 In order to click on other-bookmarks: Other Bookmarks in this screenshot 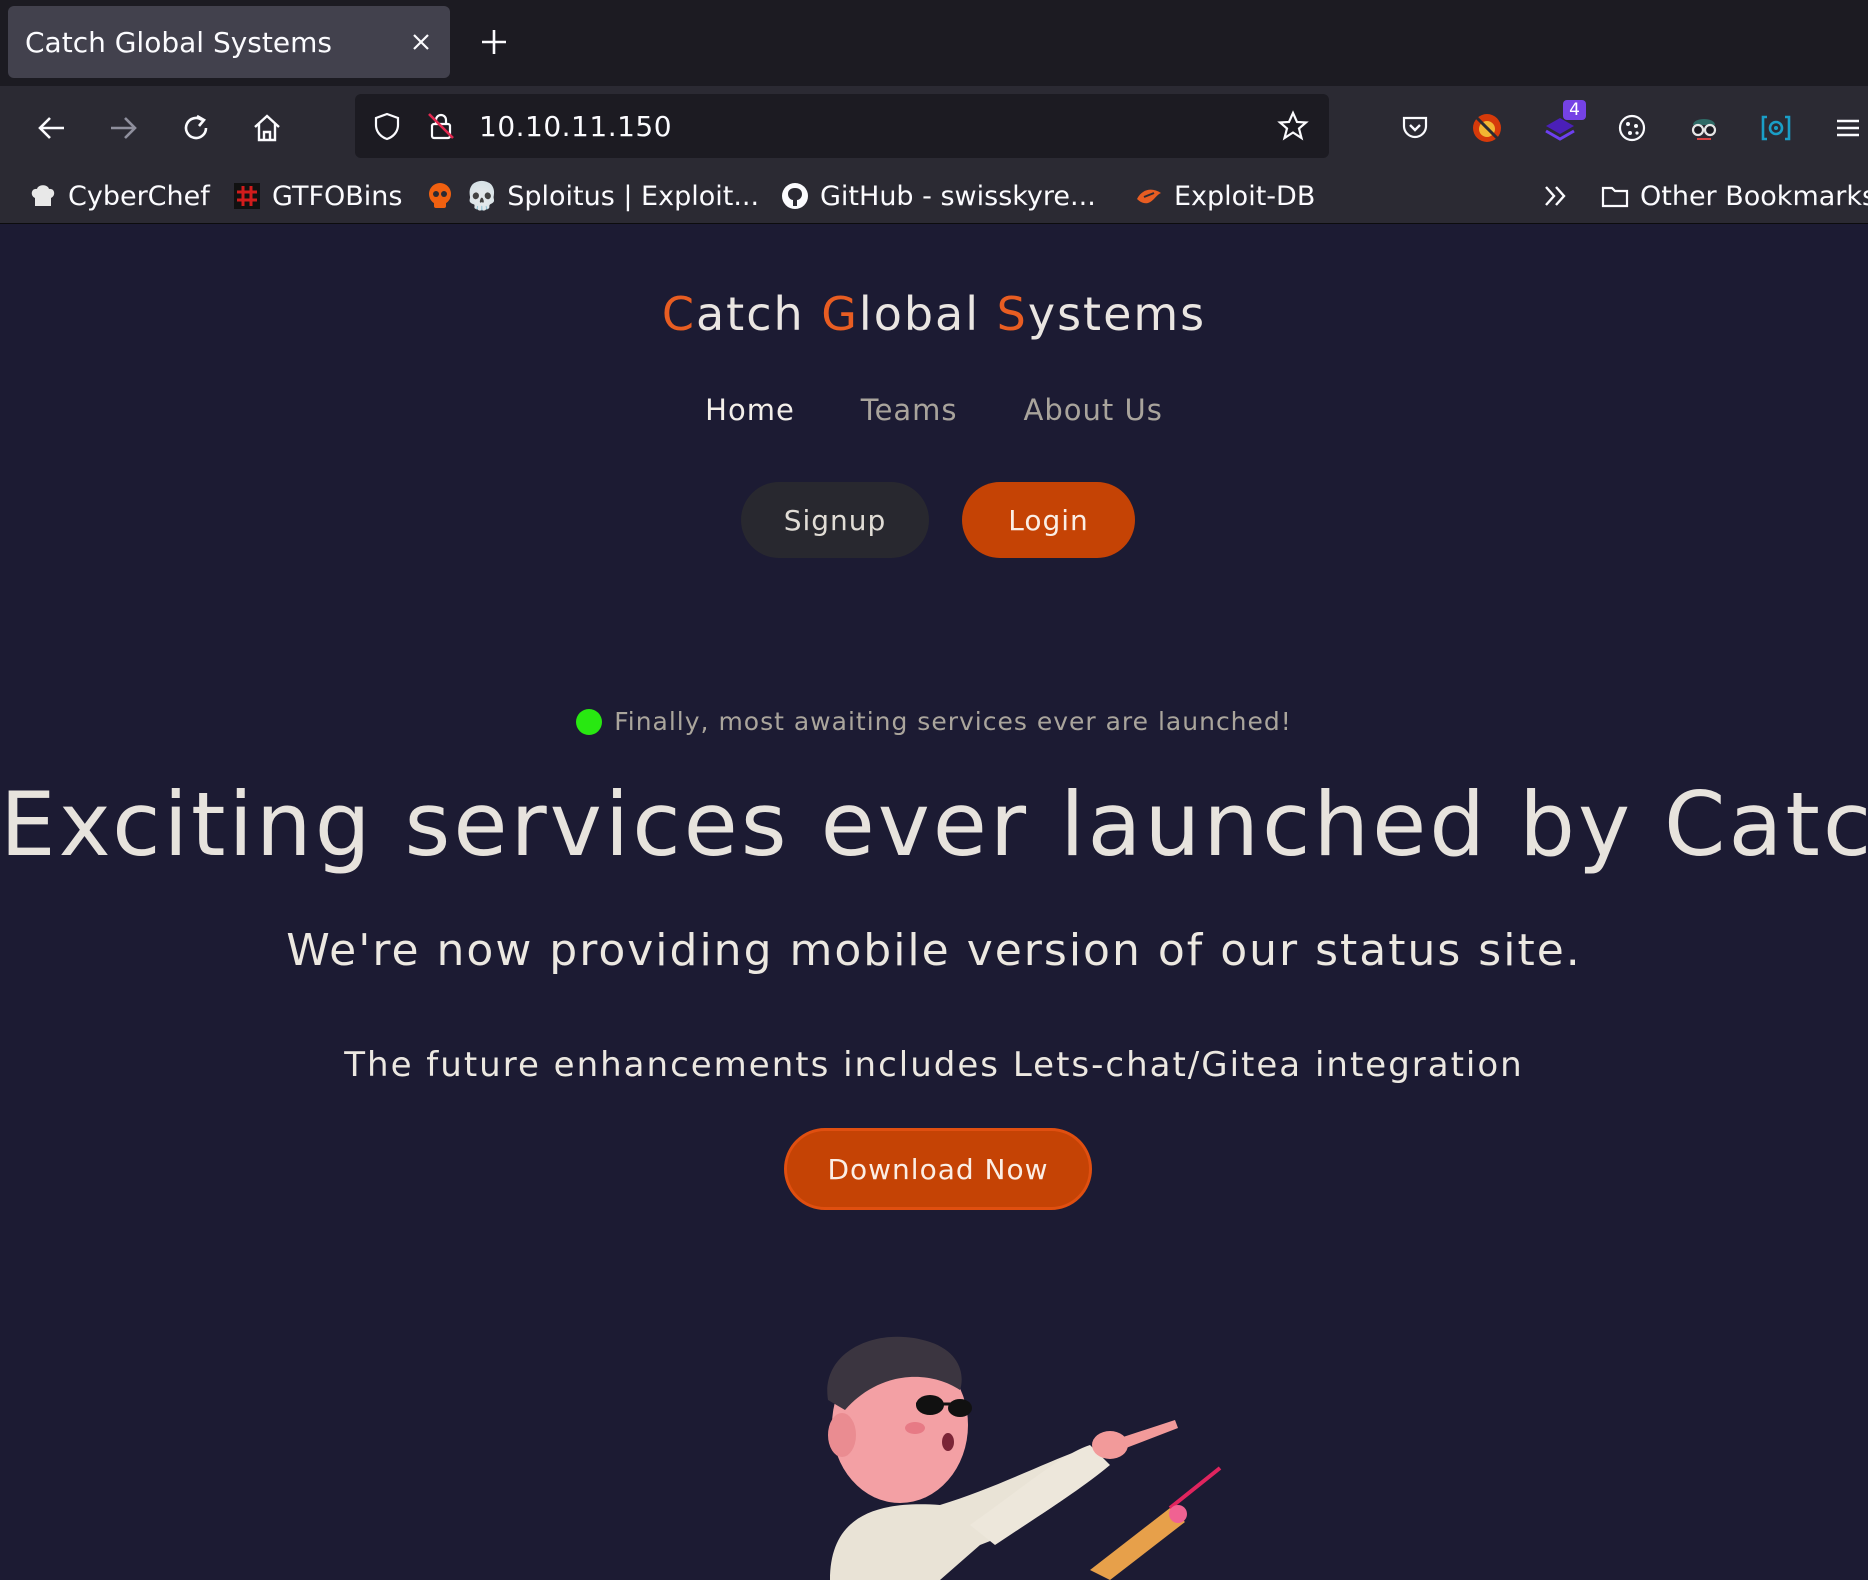, I will do `click(1734, 196)`.